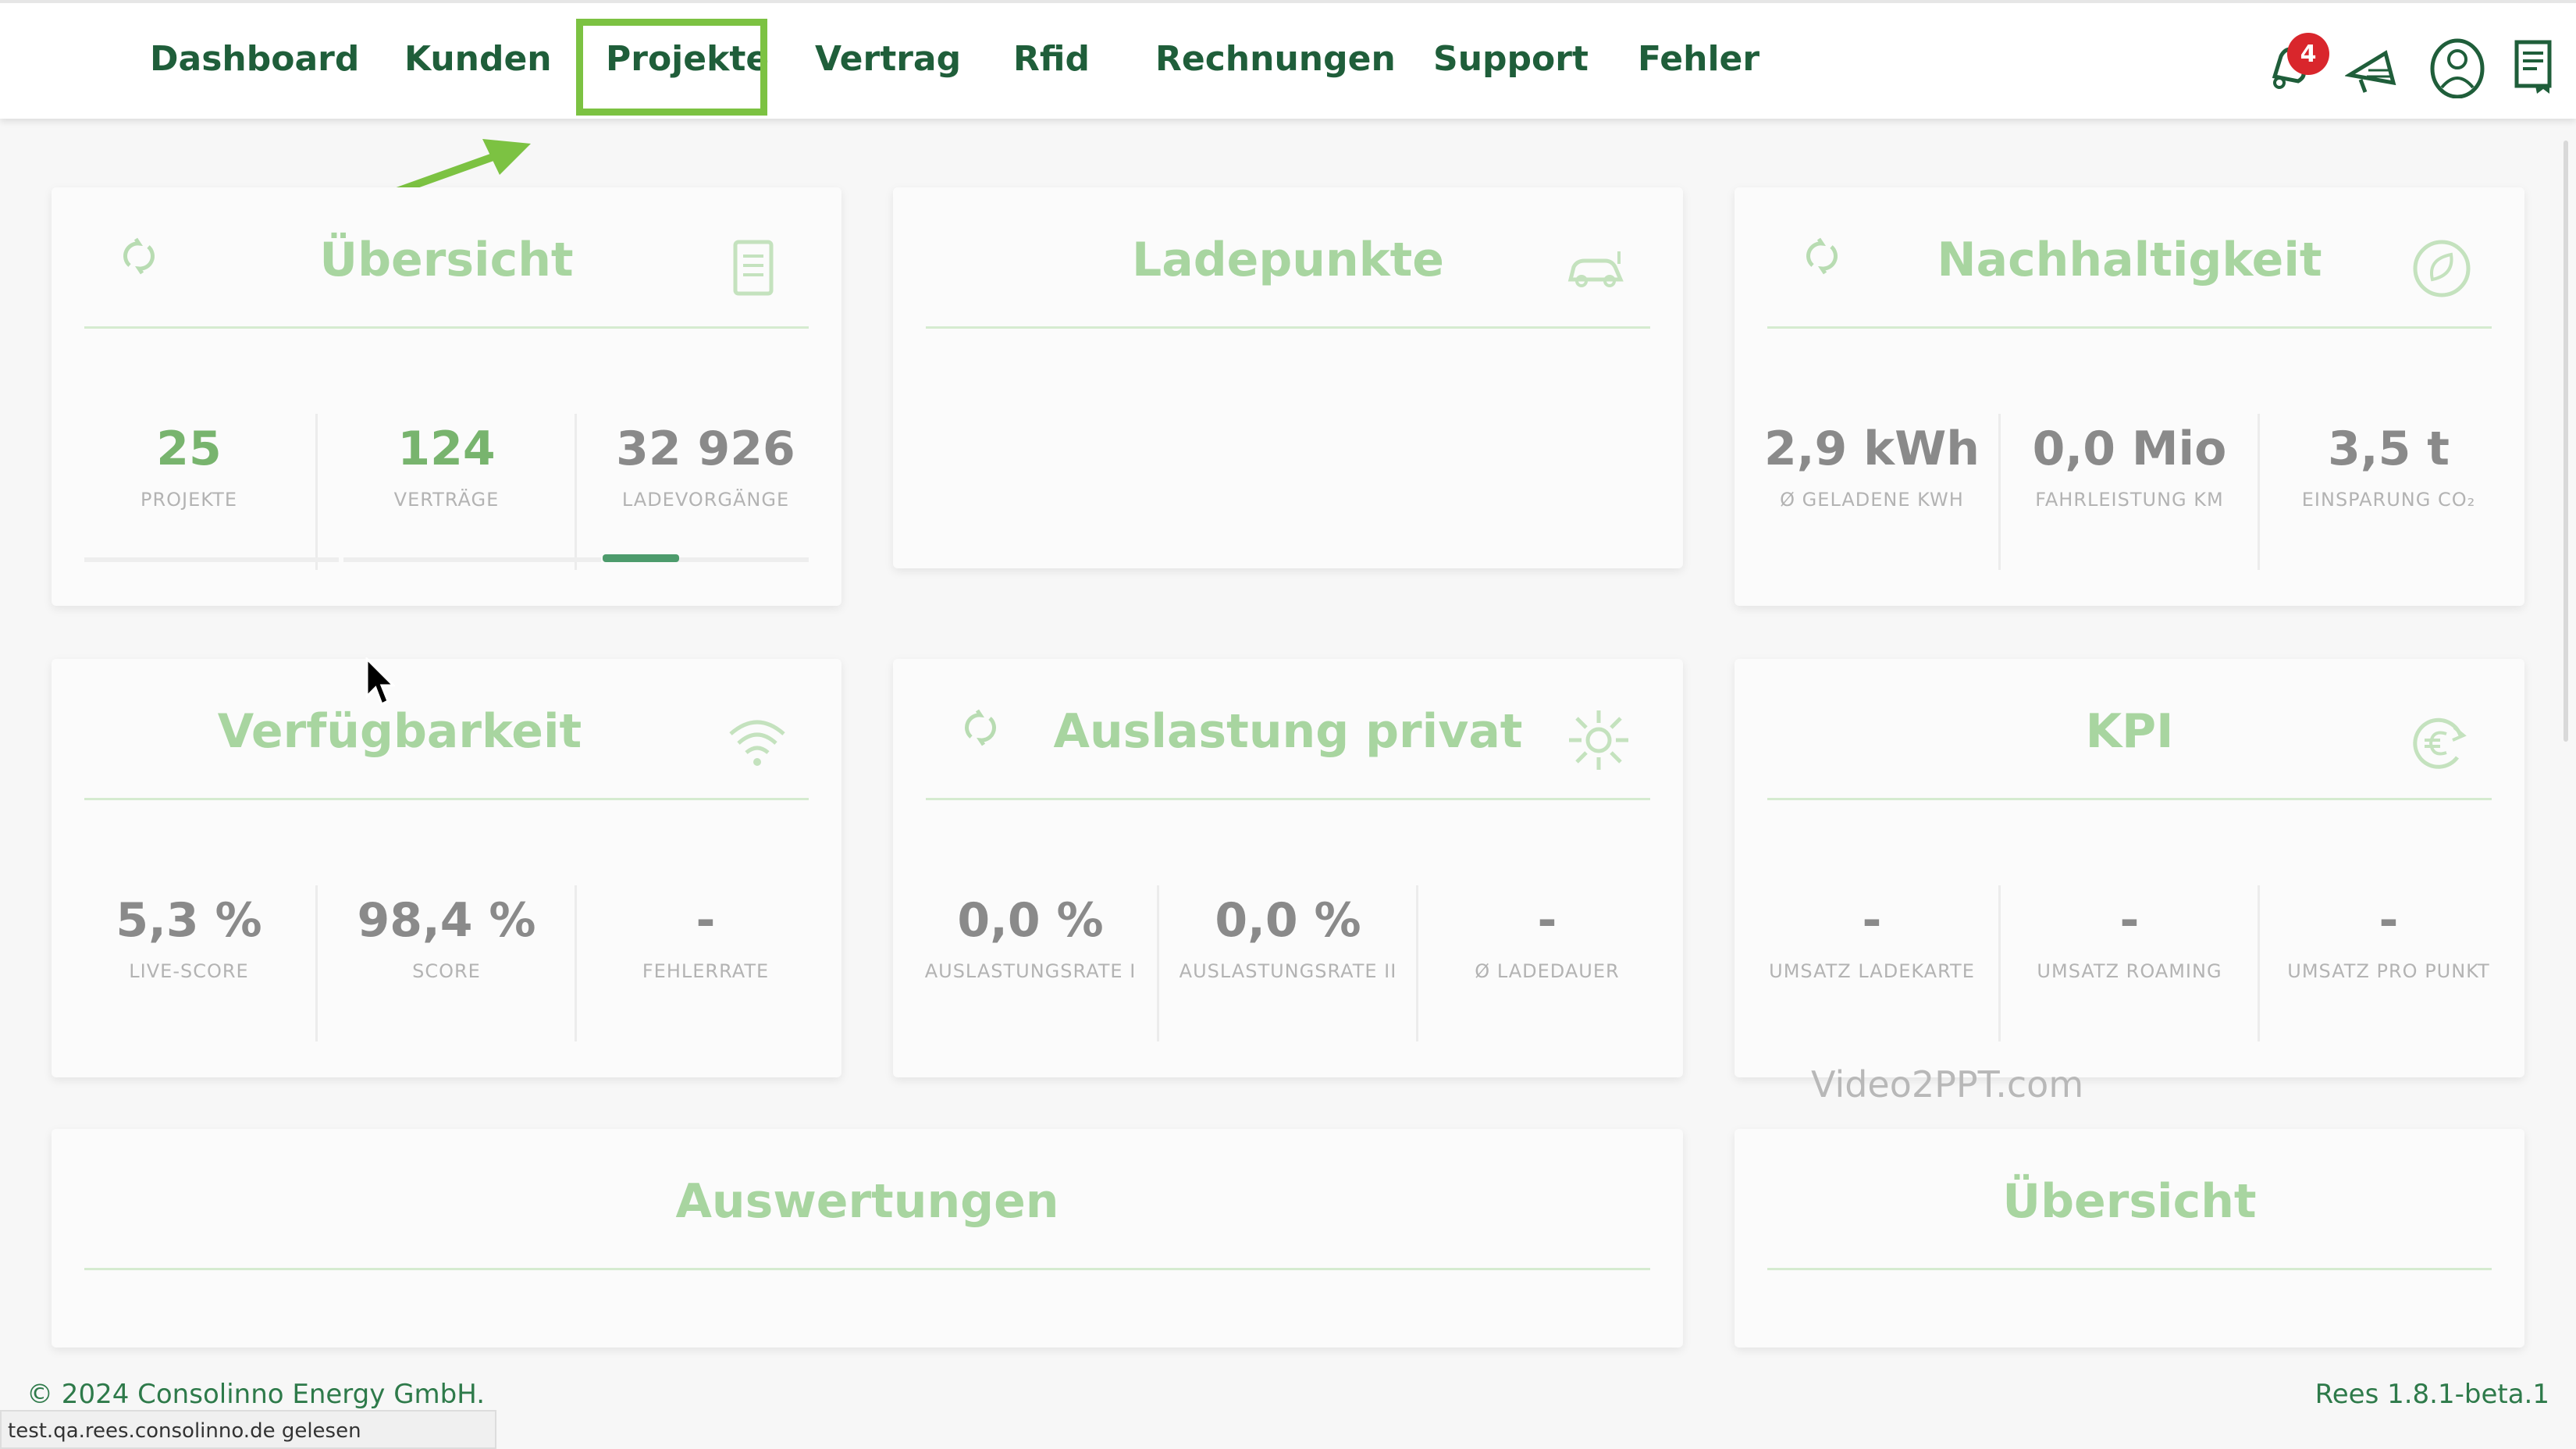  Describe the element at coordinates (1597, 270) in the screenshot. I see `car-charging-icon` at that location.